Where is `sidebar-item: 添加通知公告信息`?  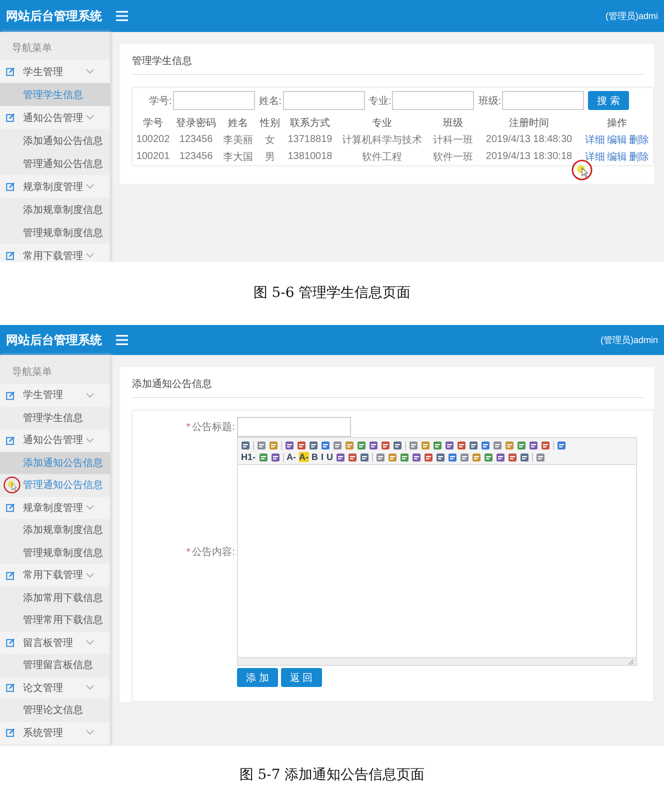 sidebar-item: 添加通知公告信息 is located at coordinates (55, 140).